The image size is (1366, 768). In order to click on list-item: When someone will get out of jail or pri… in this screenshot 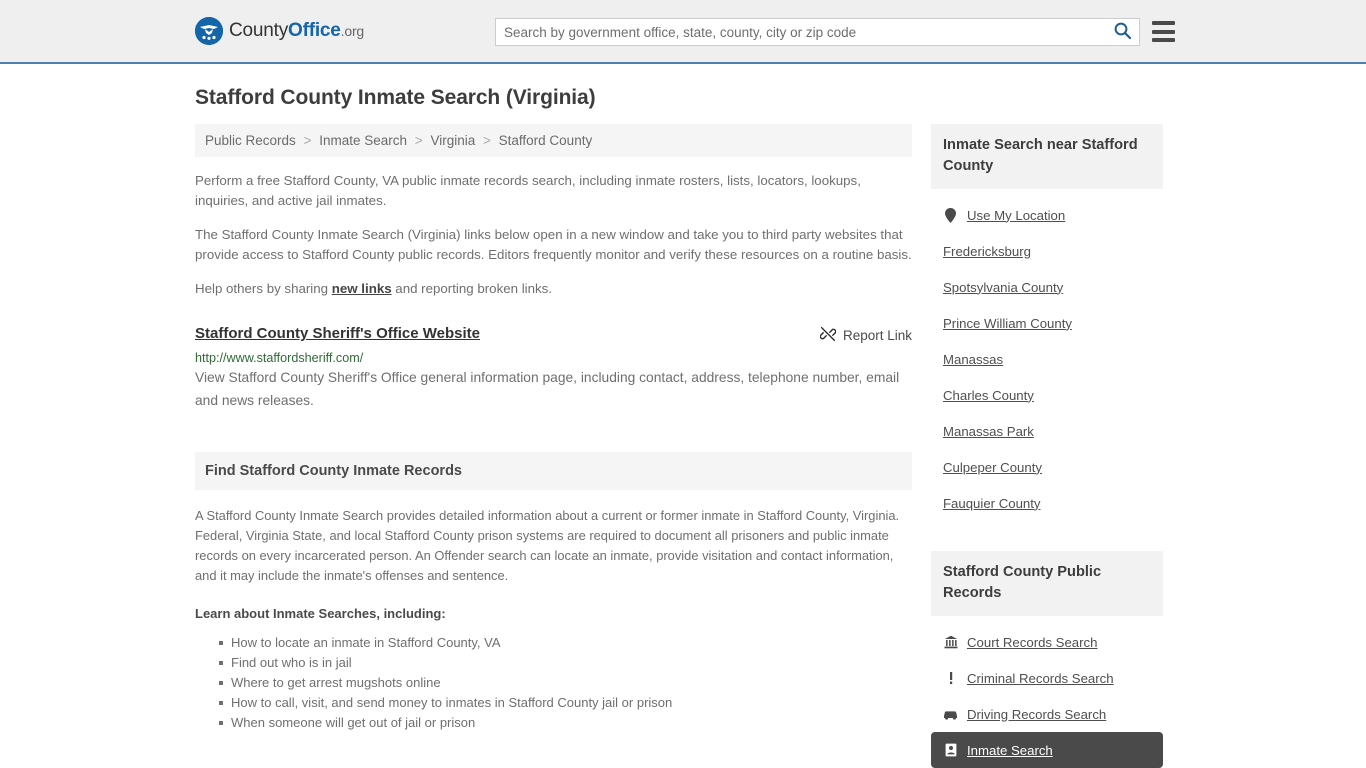, I will do `click(565, 723)`.